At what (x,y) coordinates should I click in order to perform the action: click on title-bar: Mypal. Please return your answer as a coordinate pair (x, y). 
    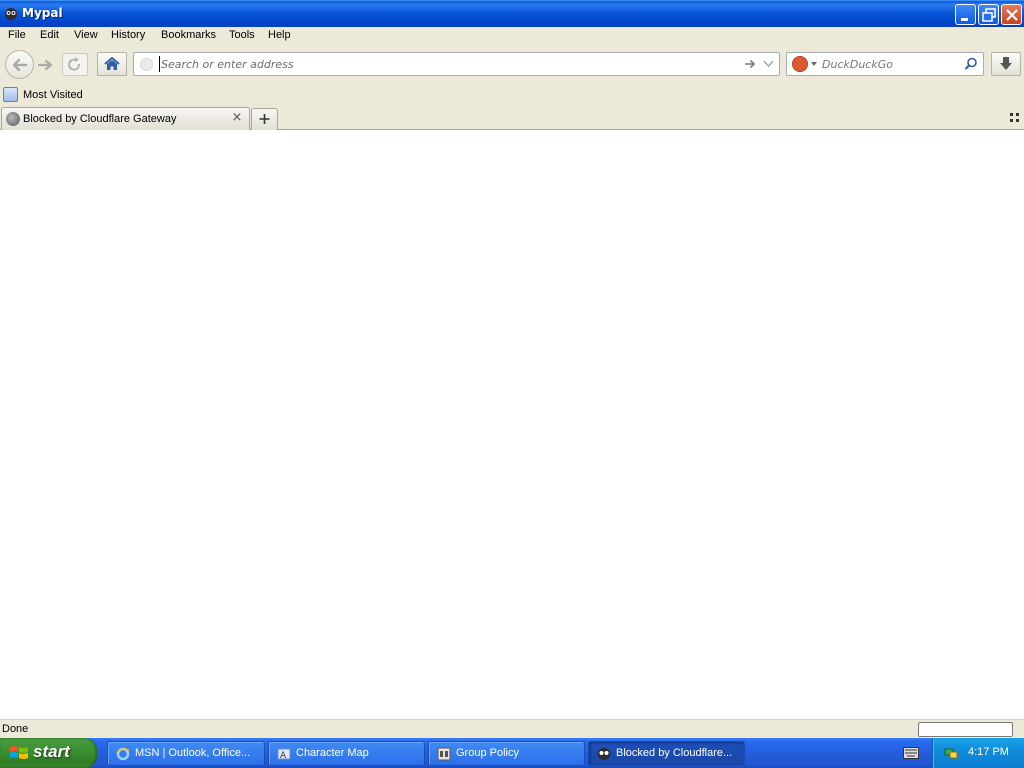
    Looking at the image, I should click on (512, 13).